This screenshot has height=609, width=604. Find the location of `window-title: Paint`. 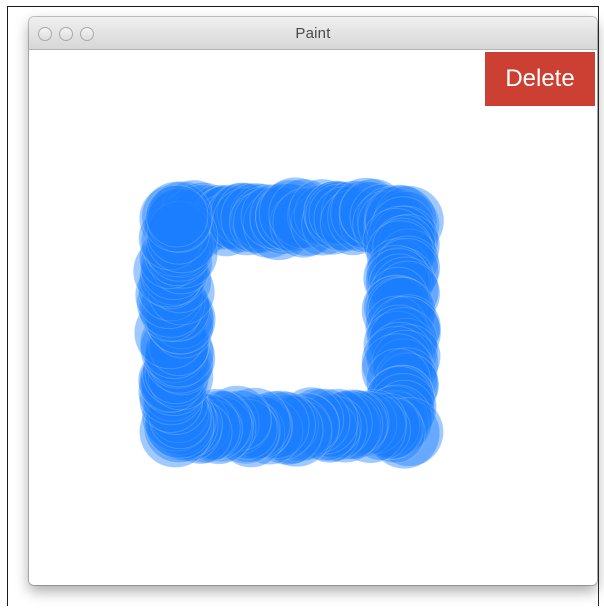

window-title: Paint is located at coordinates (313, 33).